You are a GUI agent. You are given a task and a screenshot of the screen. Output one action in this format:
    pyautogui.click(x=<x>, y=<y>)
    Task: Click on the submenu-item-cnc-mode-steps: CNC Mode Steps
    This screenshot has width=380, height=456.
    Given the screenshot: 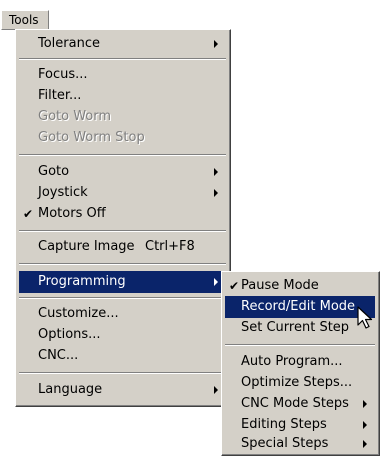 What is the action you would take?
    pyautogui.click(x=300, y=404)
    